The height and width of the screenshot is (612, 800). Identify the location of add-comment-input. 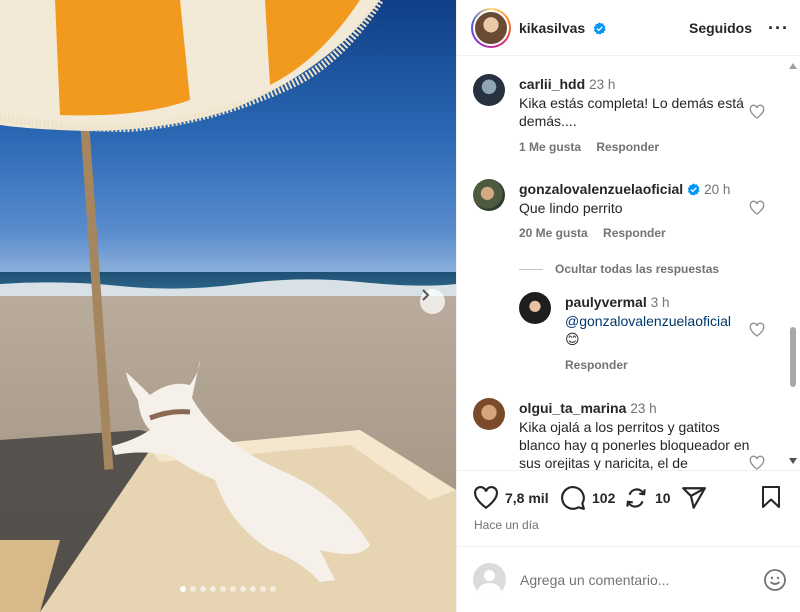
(641, 579).